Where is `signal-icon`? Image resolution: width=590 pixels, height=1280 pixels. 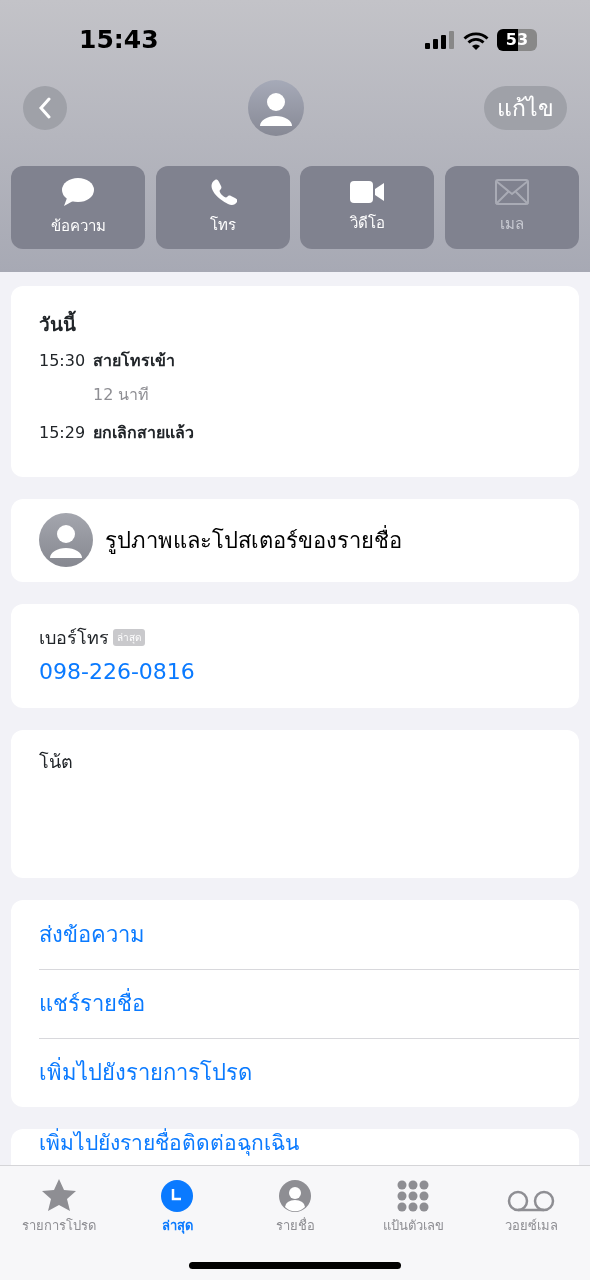 signal-icon is located at coordinates (440, 40).